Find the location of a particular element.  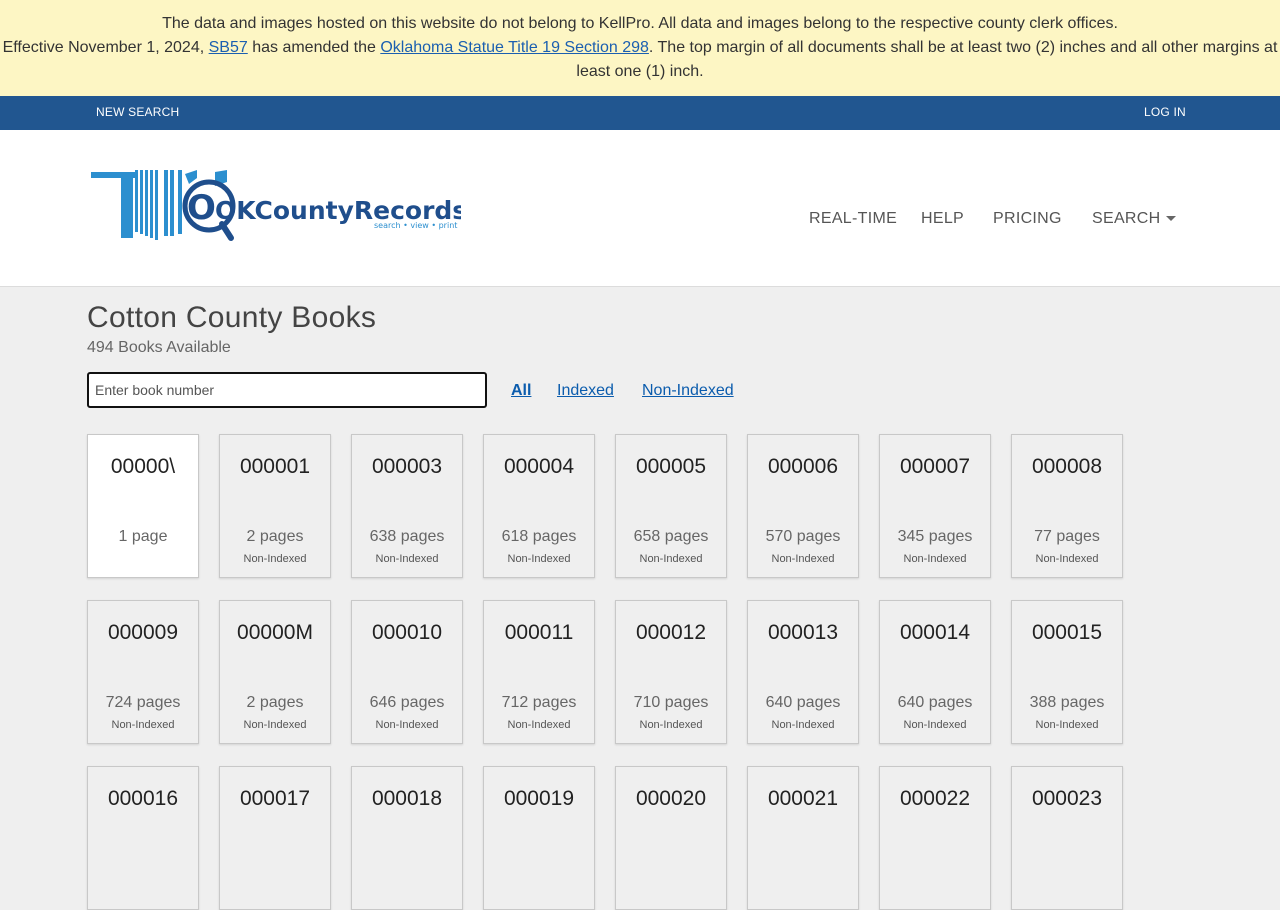

book-card: 000022 is located at coordinates (935, 838).